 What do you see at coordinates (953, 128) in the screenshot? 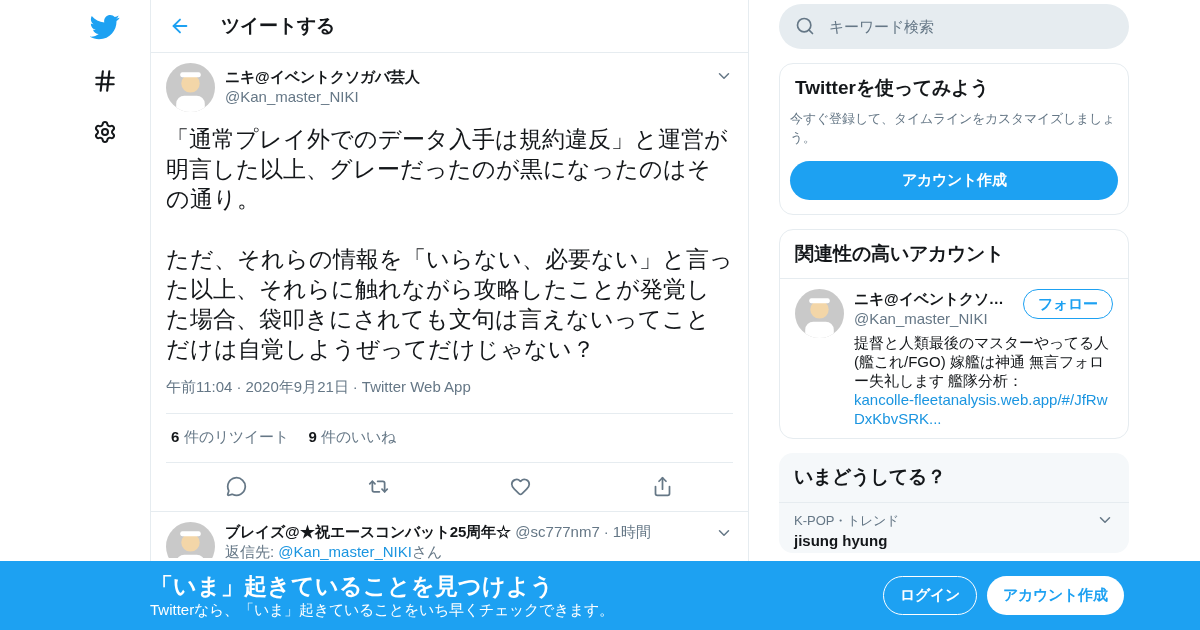
I see `card-text: 今すぐ登録して、タイムラインをカスタマイズしましょう。` at bounding box center [953, 128].